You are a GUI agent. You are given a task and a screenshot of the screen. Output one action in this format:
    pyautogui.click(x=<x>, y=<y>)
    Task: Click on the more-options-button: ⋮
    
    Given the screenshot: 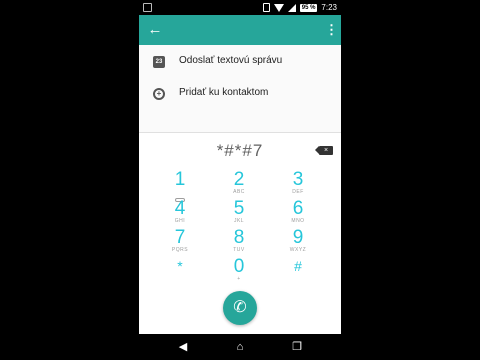 What is the action you would take?
    pyautogui.click(x=331, y=30)
    